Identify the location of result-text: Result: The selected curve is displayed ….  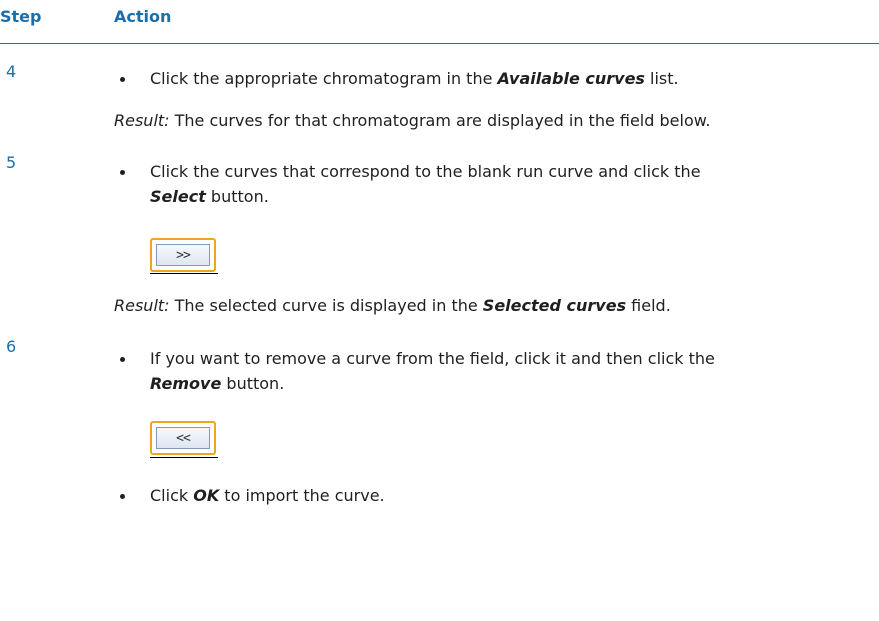
(392, 305).